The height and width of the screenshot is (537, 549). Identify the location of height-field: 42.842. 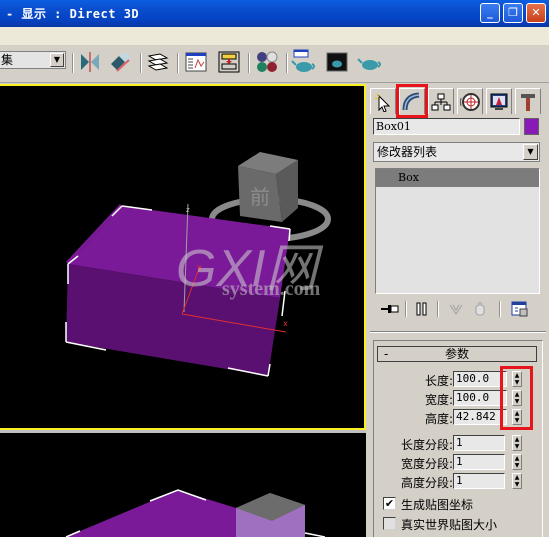
(480, 417).